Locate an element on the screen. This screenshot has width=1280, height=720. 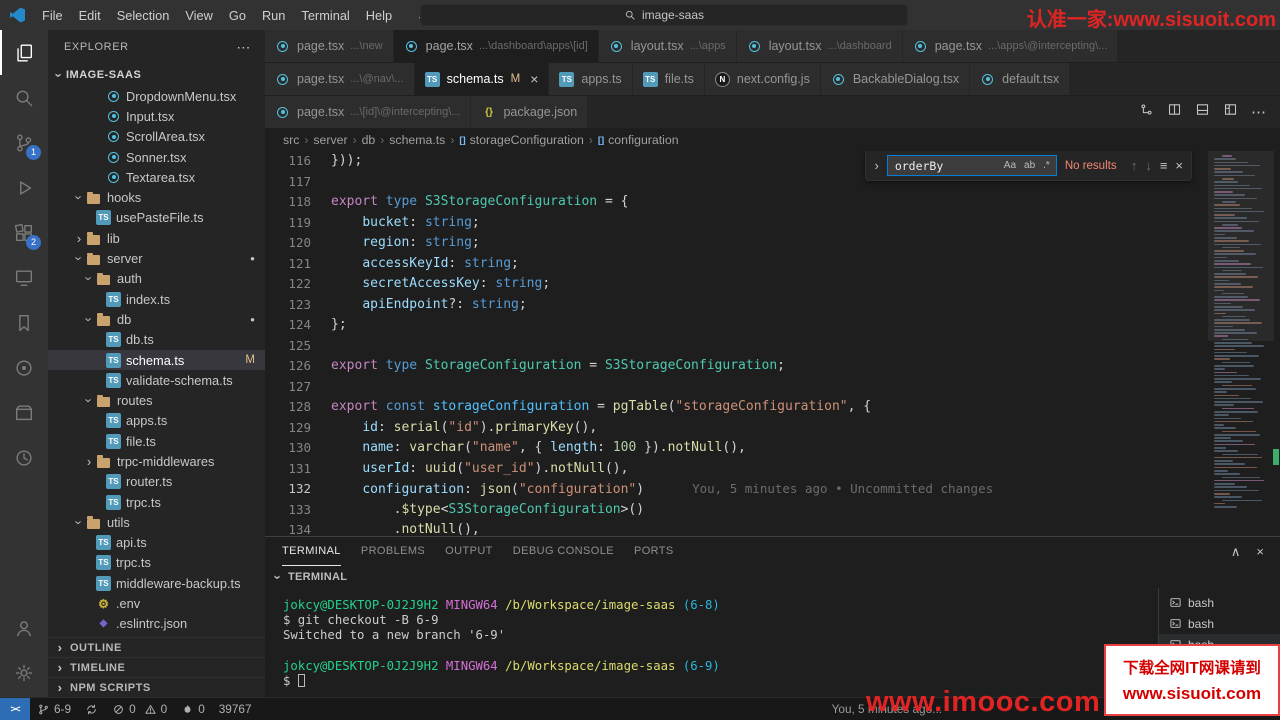
open-changes-button is located at coordinates (1146, 112).